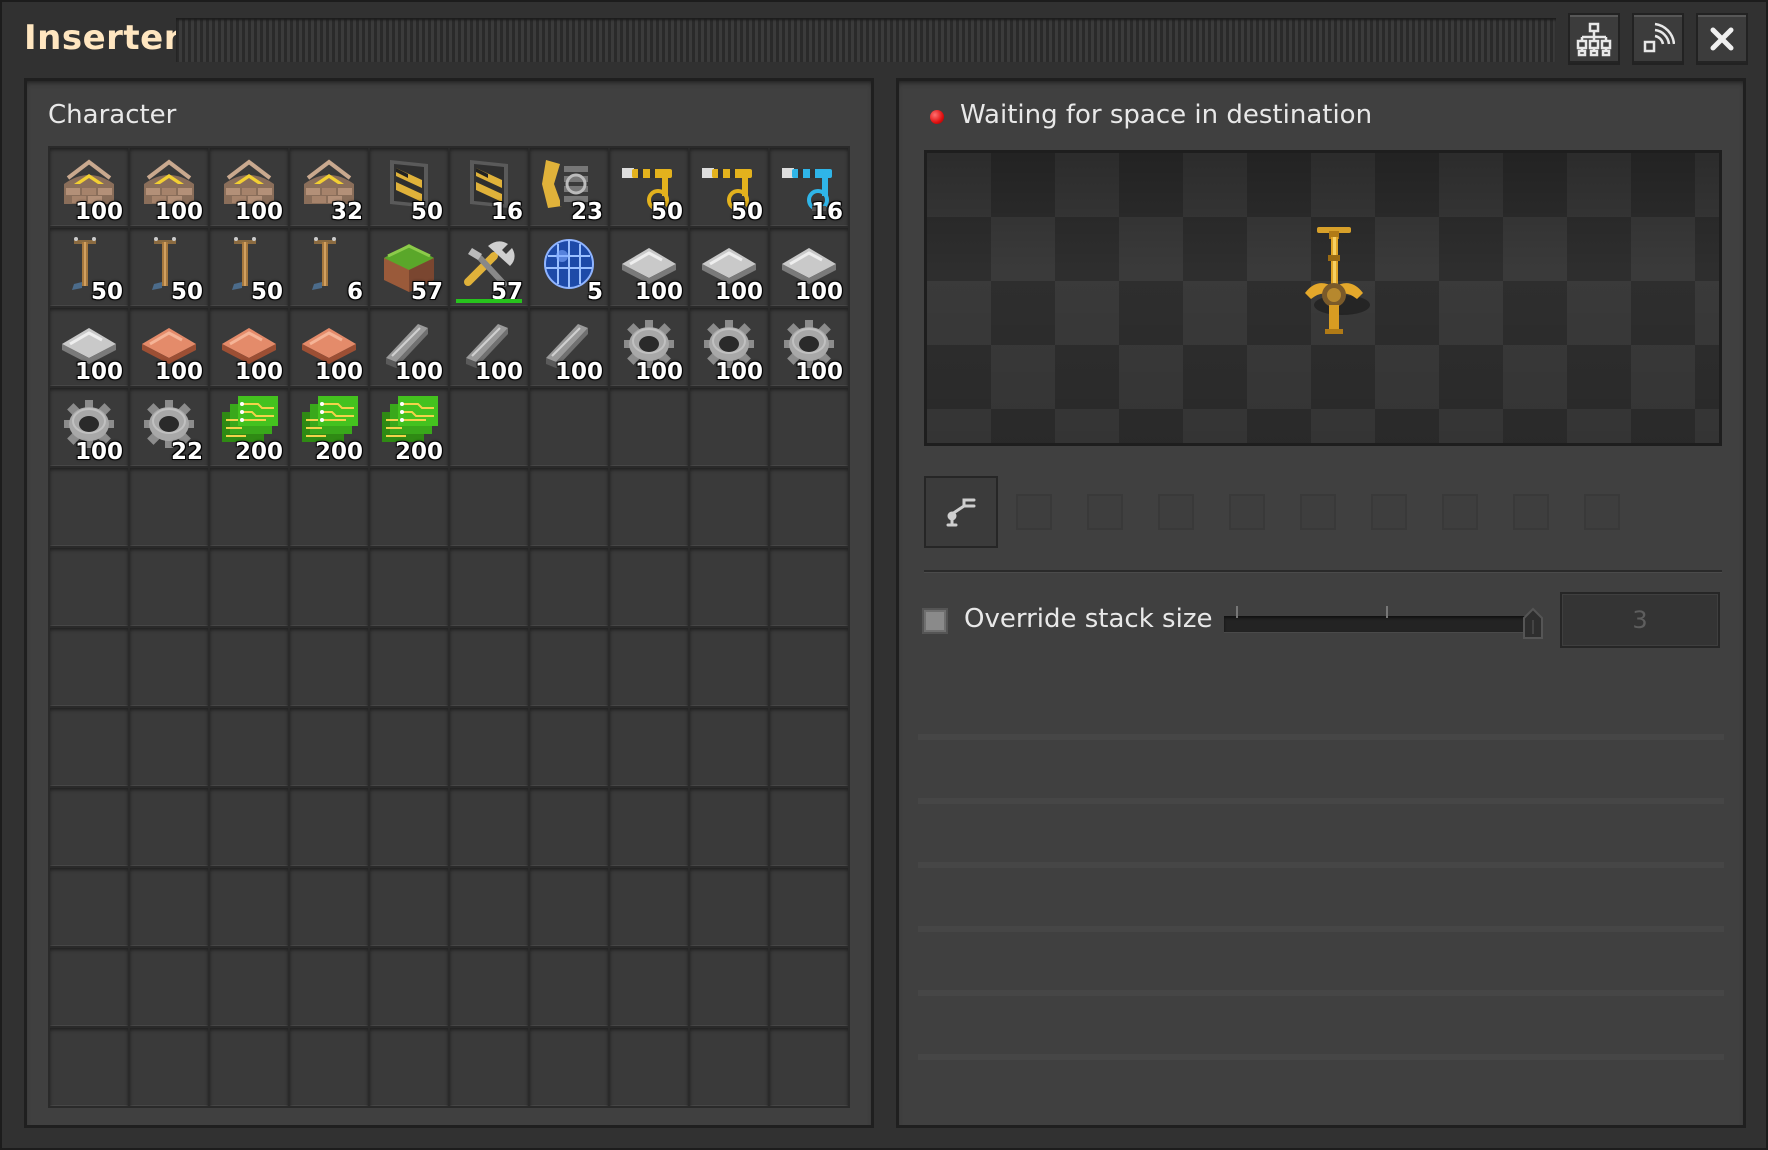 The image size is (1768, 1150). I want to click on inventory-slot: 22, so click(169, 427).